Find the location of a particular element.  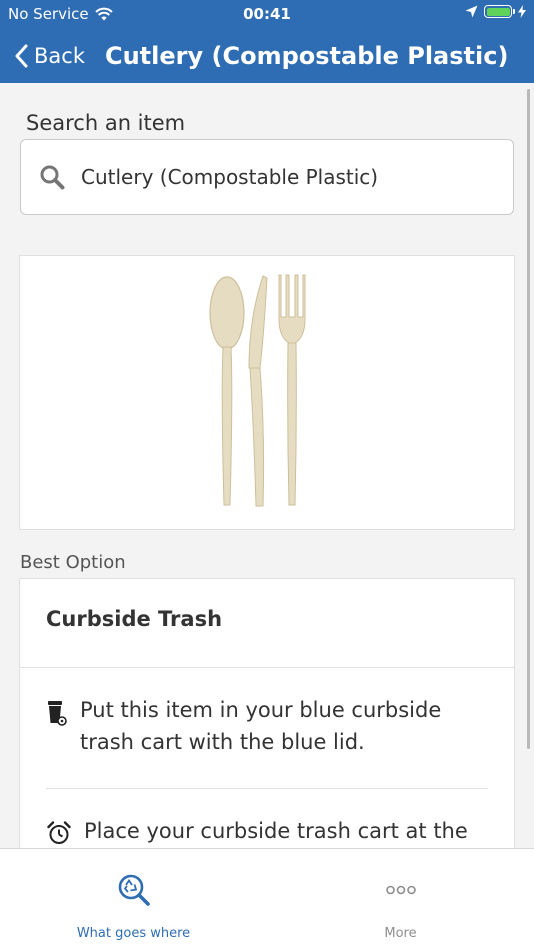

tab-bar: What goes where More is located at coordinates (267, 899).